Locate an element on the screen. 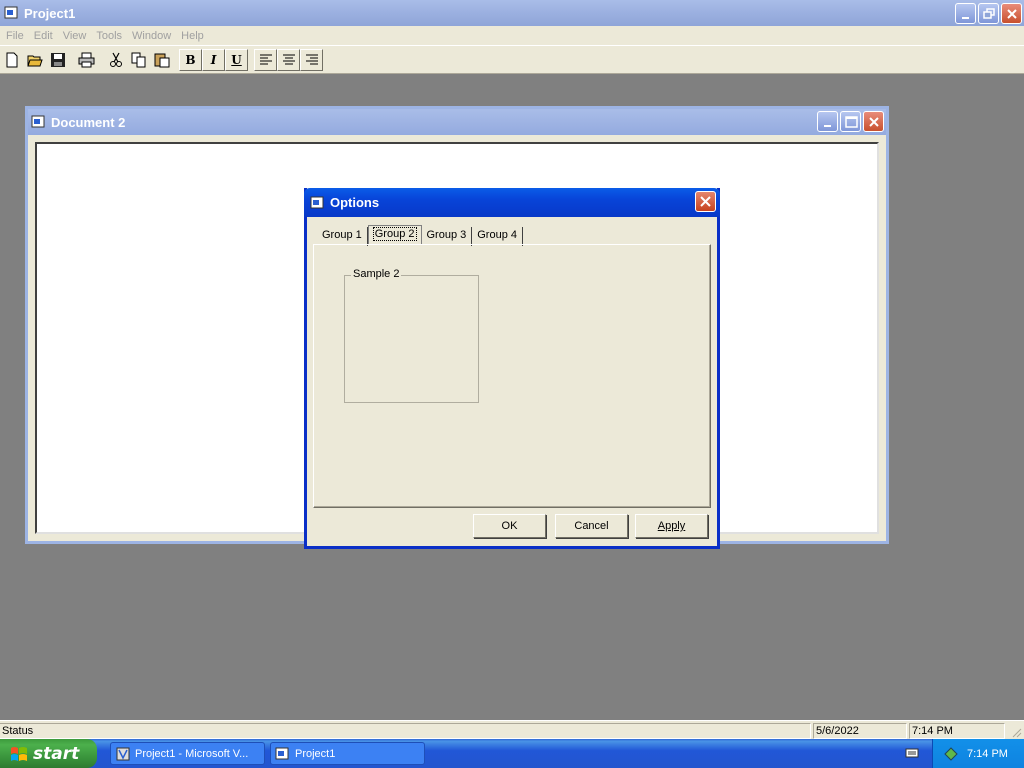 This screenshot has width=1024, height=768. align-right-button is located at coordinates (311, 59).